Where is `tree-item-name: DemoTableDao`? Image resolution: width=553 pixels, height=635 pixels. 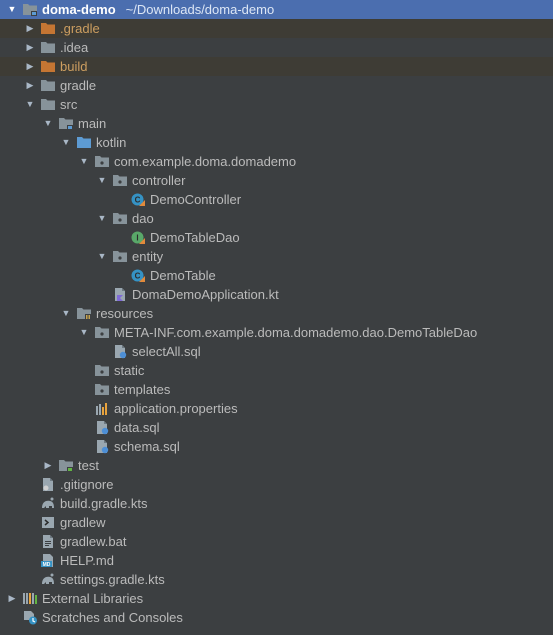 tree-item-name: DemoTableDao is located at coordinates (195, 237).